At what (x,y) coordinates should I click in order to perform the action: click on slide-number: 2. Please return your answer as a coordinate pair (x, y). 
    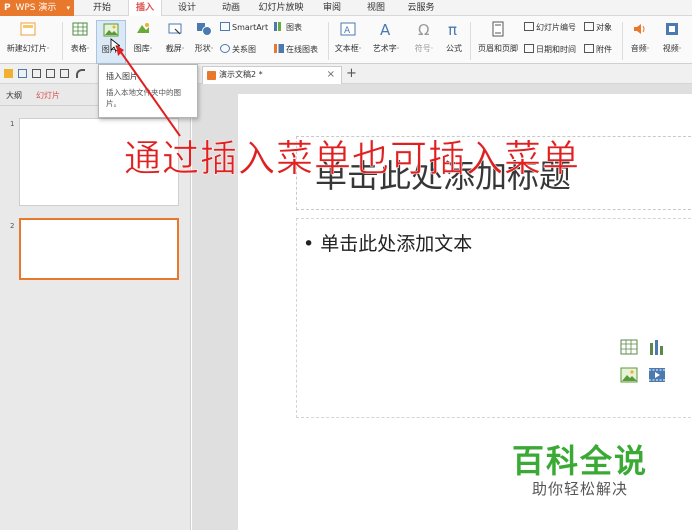
    Looking at the image, I should click on (12, 226).